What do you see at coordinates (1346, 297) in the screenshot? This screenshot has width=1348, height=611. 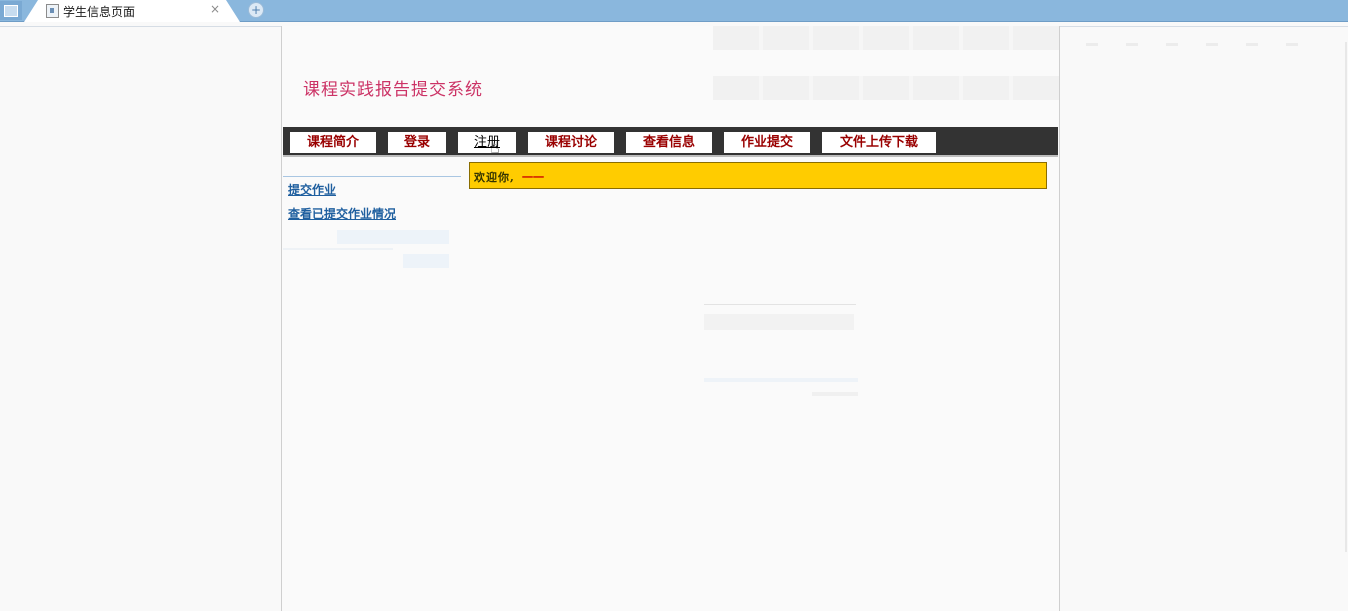 I see `scrollbar-track` at bounding box center [1346, 297].